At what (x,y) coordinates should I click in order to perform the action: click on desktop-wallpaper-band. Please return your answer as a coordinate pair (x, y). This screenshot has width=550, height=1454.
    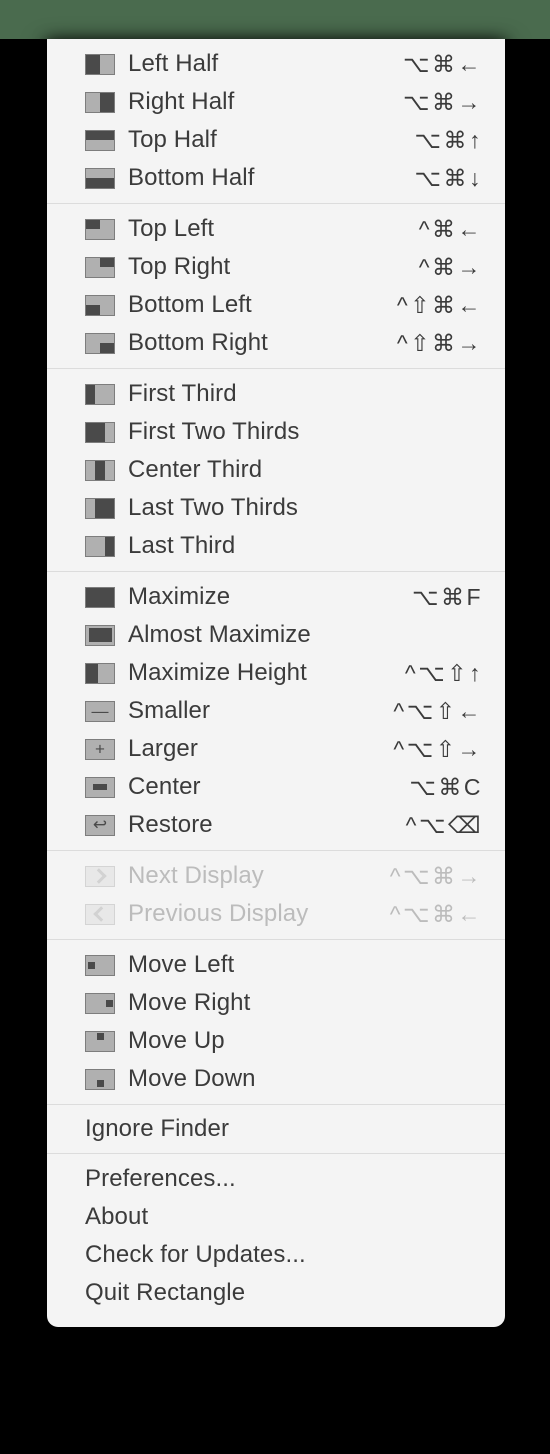
    Looking at the image, I should click on (275, 19).